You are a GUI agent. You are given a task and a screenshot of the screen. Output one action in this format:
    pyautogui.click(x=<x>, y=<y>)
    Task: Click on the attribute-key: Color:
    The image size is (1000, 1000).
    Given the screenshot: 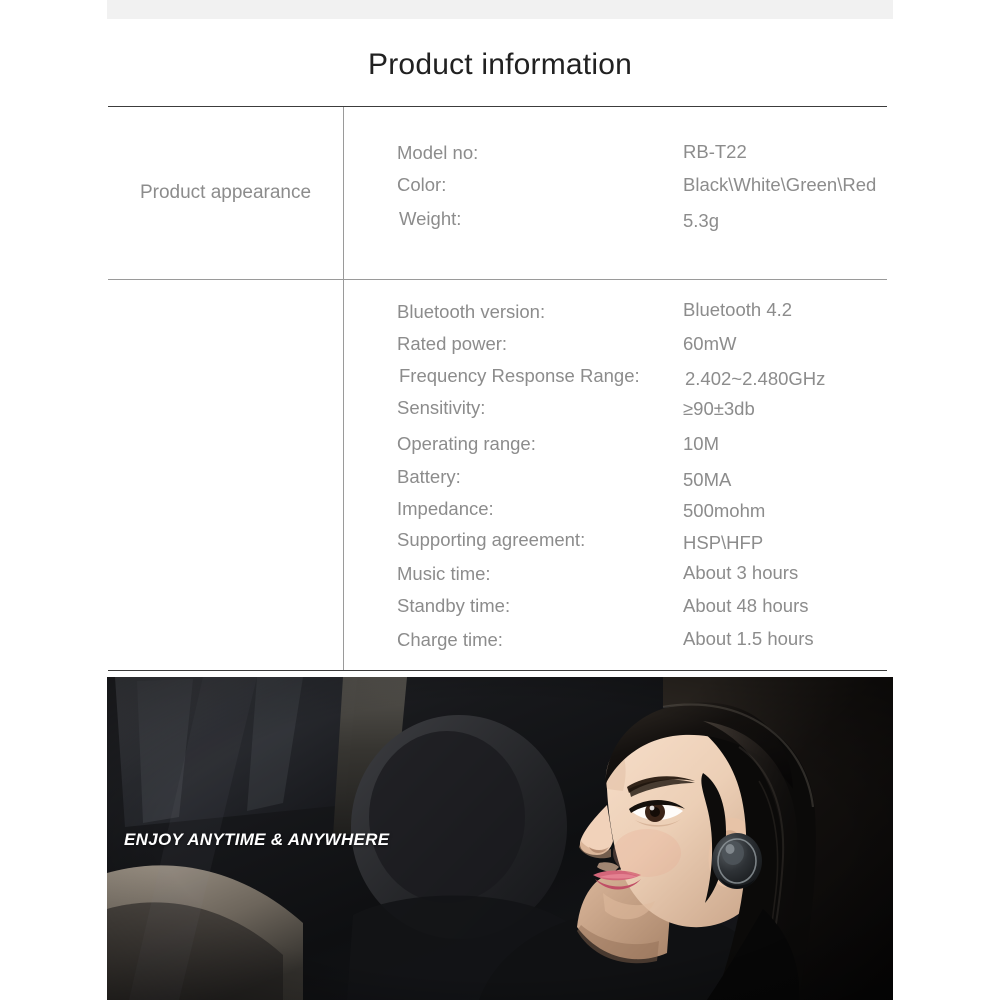 What is the action you would take?
    pyautogui.click(x=422, y=184)
    